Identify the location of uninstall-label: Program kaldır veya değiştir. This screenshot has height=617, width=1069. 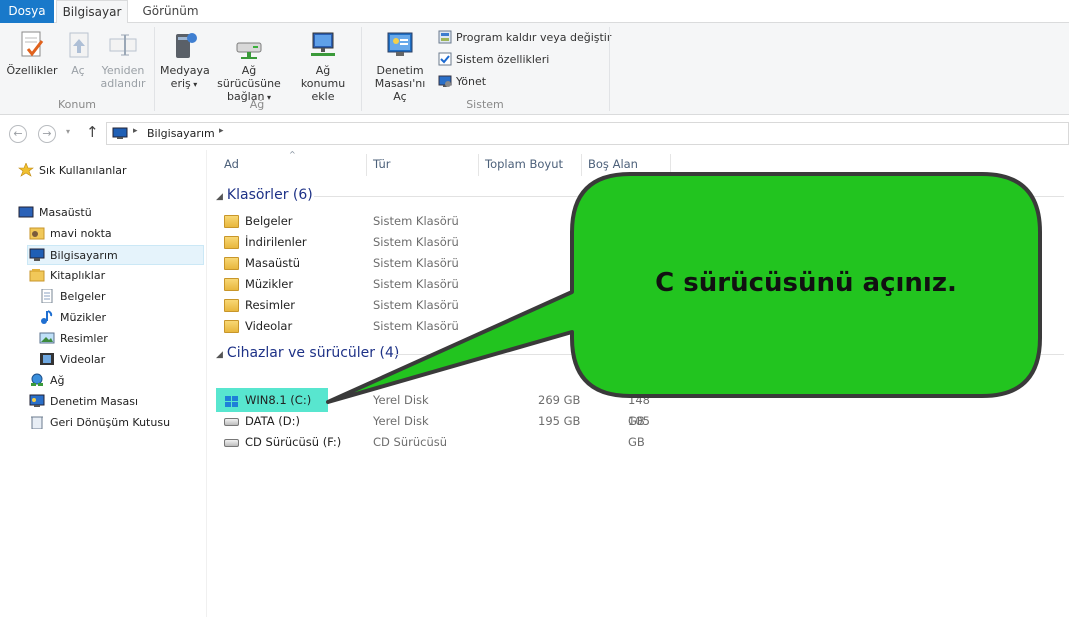
(534, 37).